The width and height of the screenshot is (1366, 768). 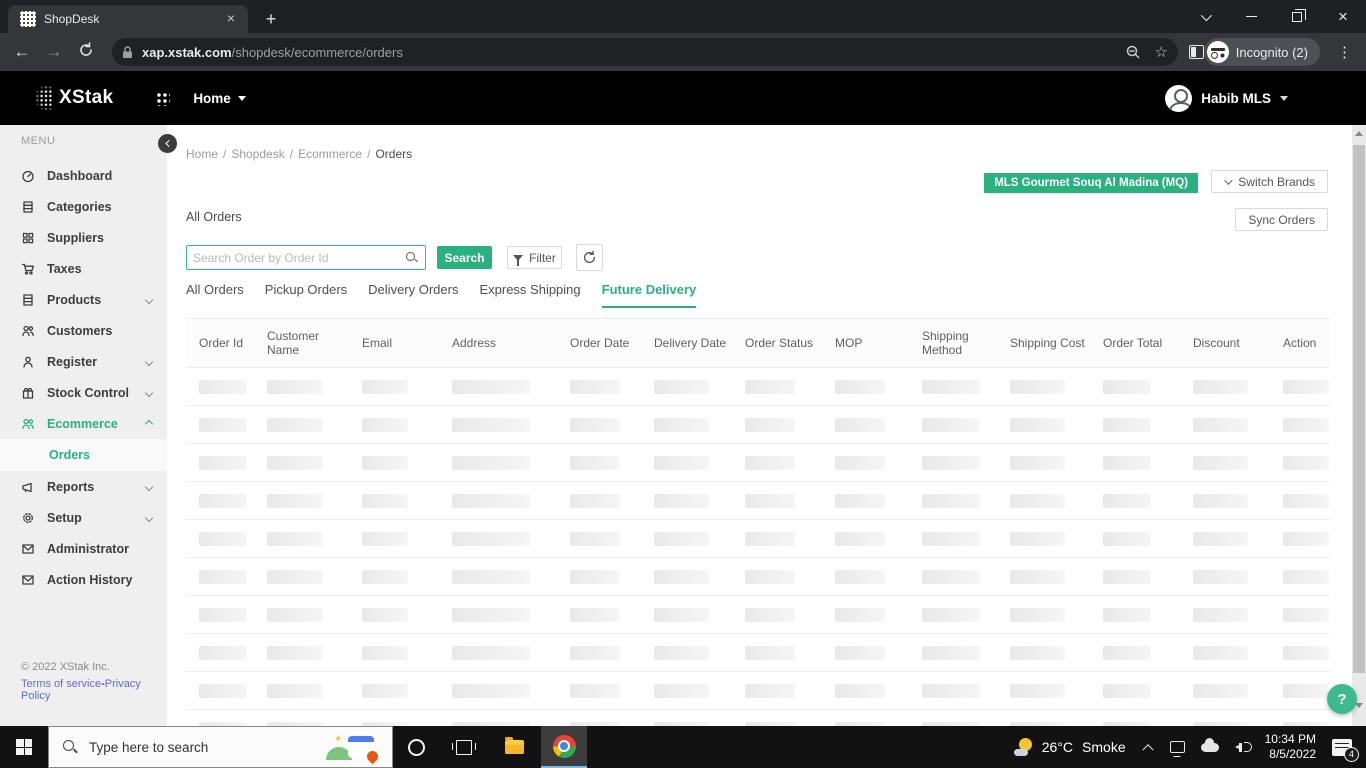 What do you see at coordinates (413, 295) in the screenshot?
I see `tab-delivery-orders: Delivery Orders` at bounding box center [413, 295].